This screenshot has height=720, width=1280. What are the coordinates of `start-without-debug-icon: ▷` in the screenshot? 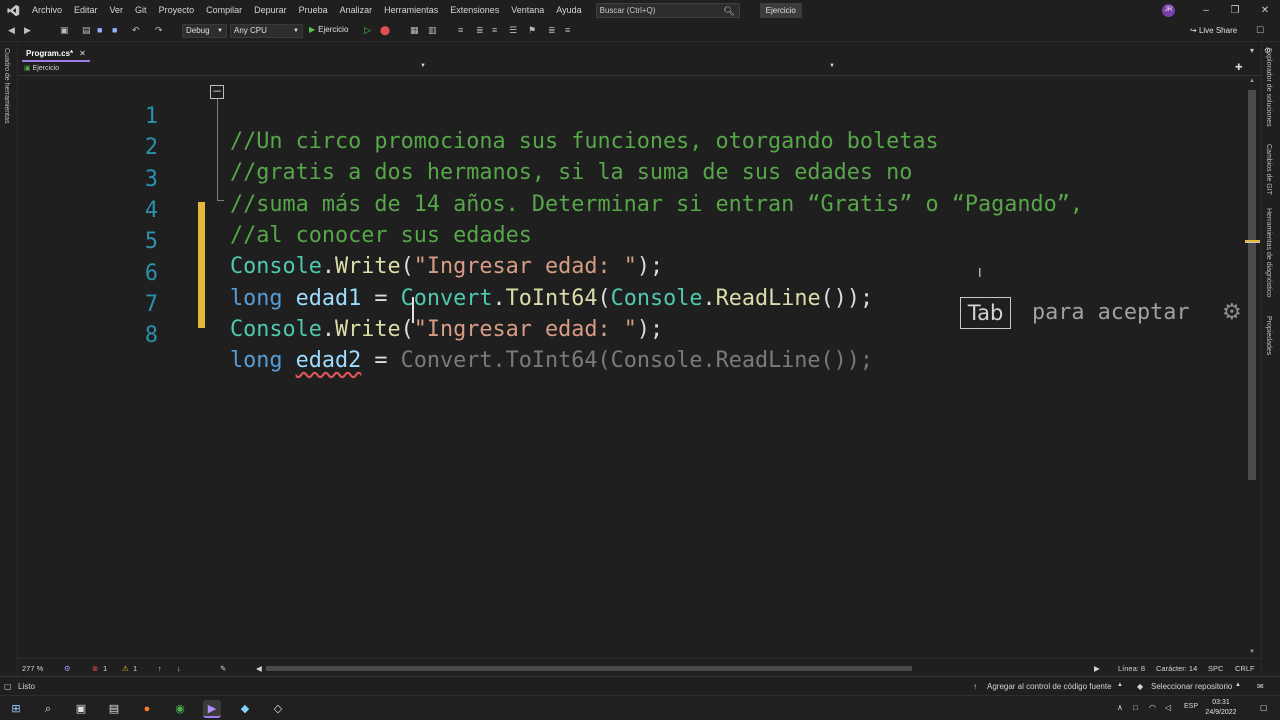 It's located at (367, 30).